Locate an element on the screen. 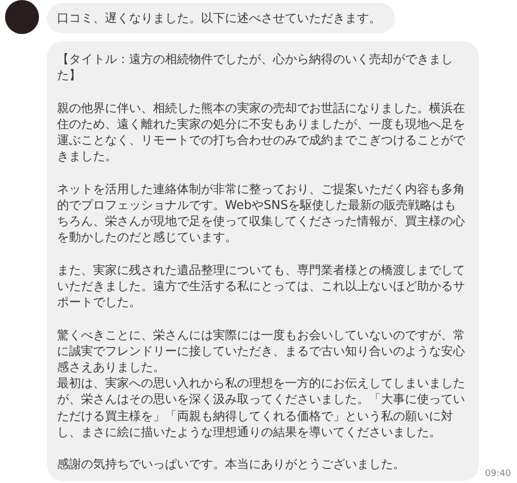 This screenshot has width=517, height=483. avatar is located at coordinates (22, 17).